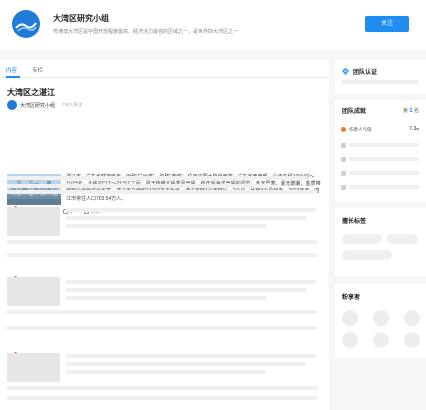 The width and height of the screenshot is (426, 410). What do you see at coordinates (164, 69) in the screenshot?
I see `tab-bar: 内容 专栏` at bounding box center [164, 69].